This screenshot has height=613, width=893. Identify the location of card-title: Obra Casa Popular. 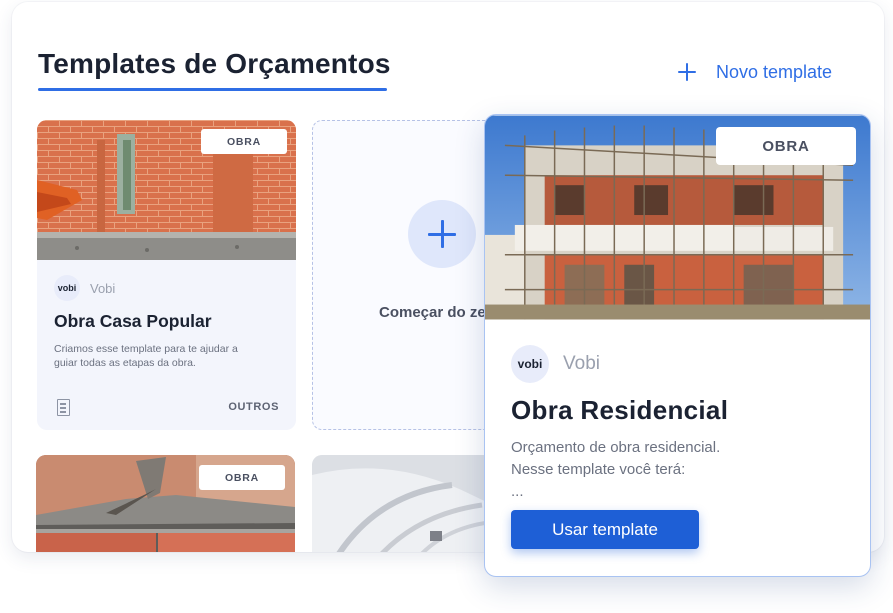
(133, 321).